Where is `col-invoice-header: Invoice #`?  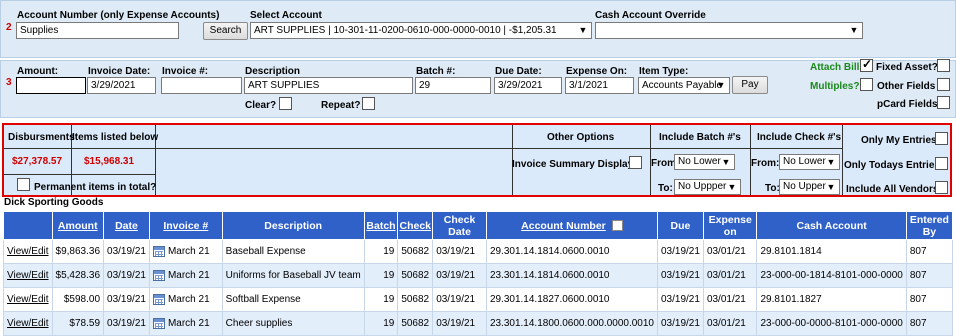
col-invoice-header: Invoice # is located at coordinates (185, 225).